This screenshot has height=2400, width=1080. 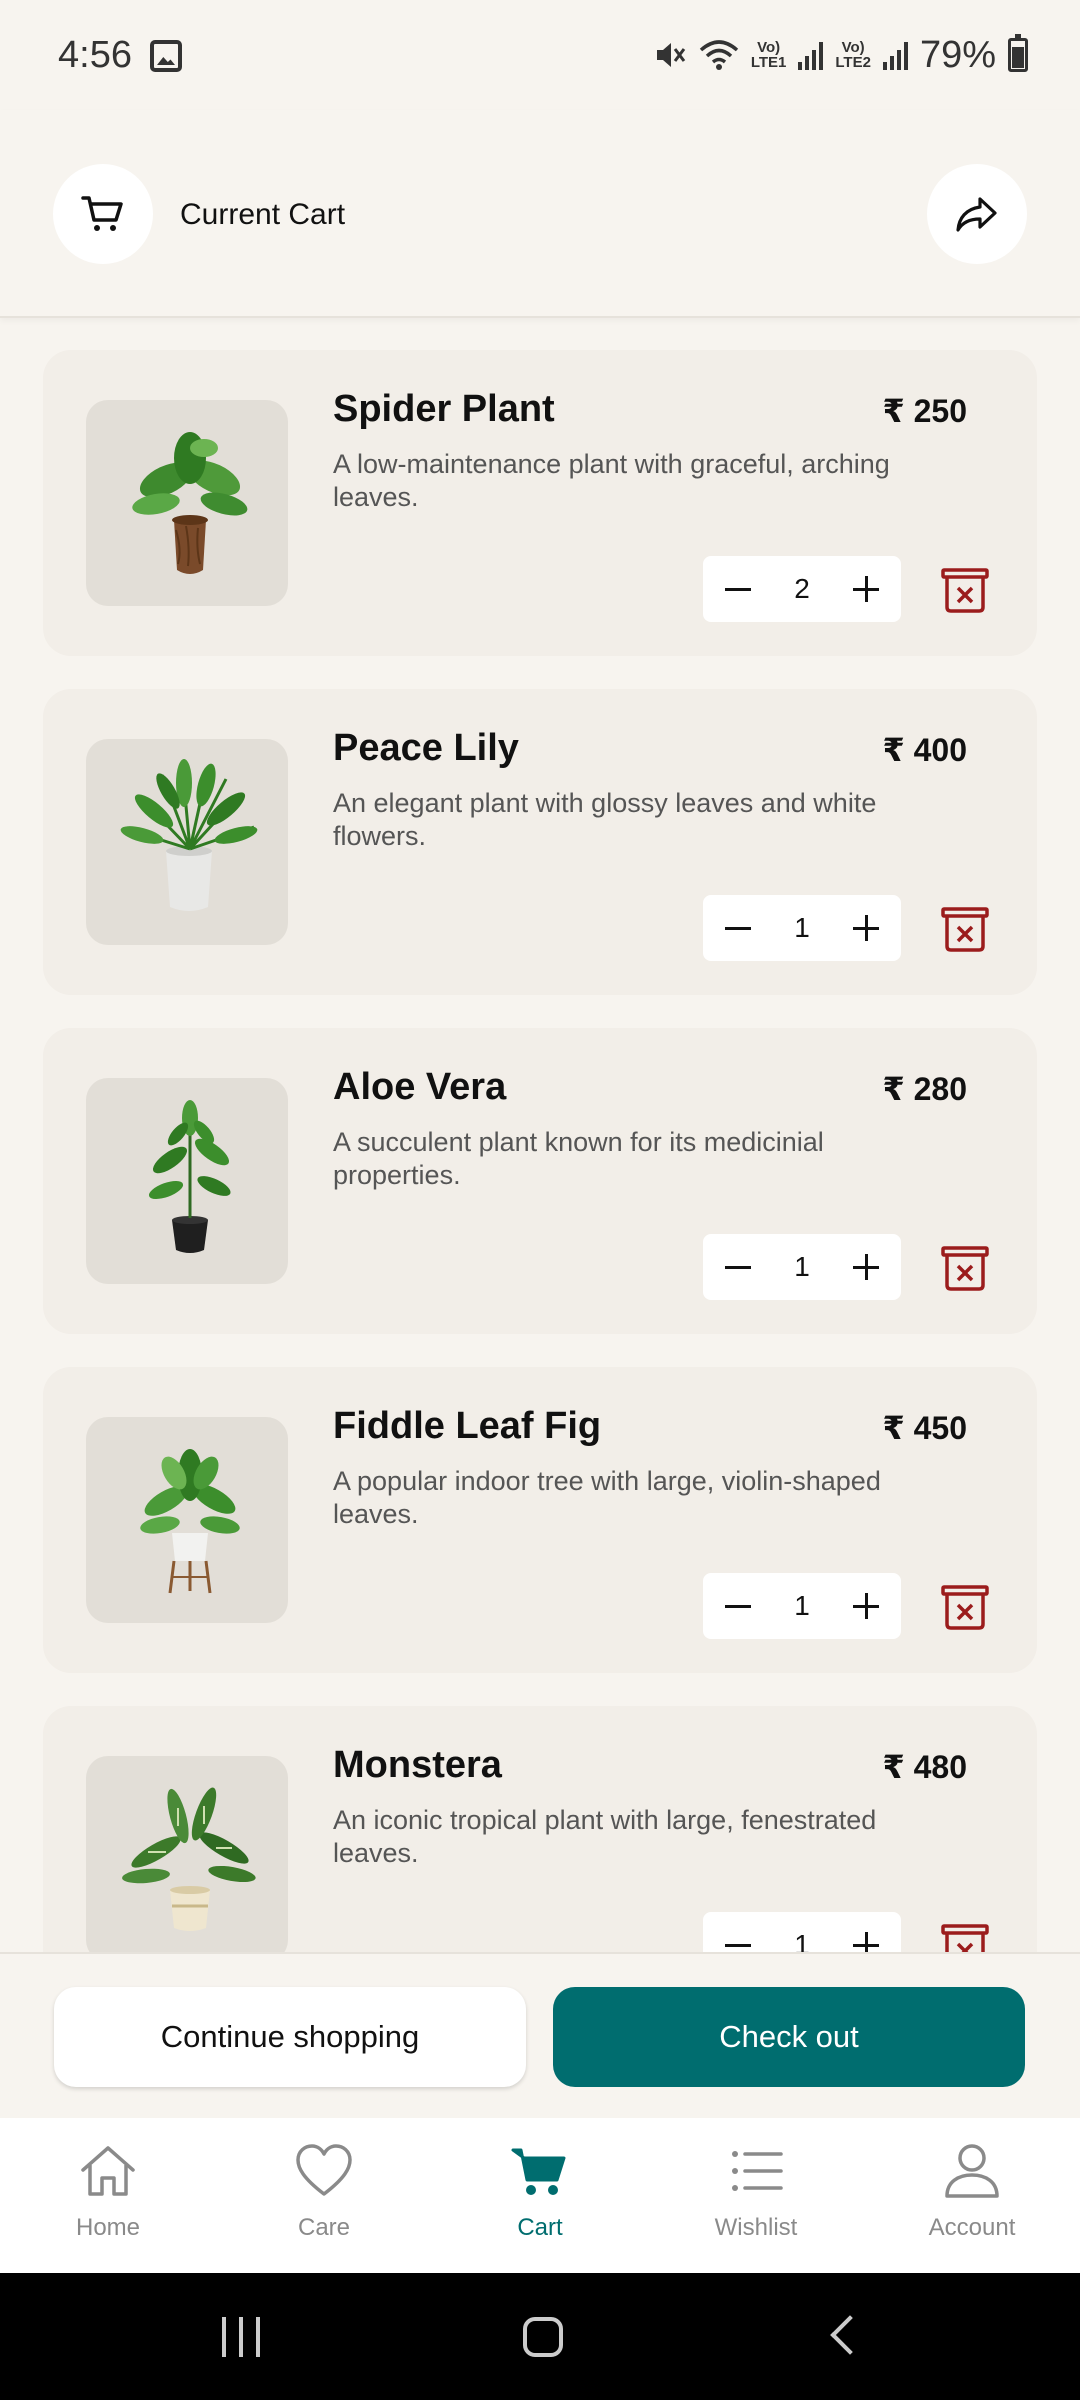 What do you see at coordinates (324, 2227) in the screenshot?
I see `nav-label: Care` at bounding box center [324, 2227].